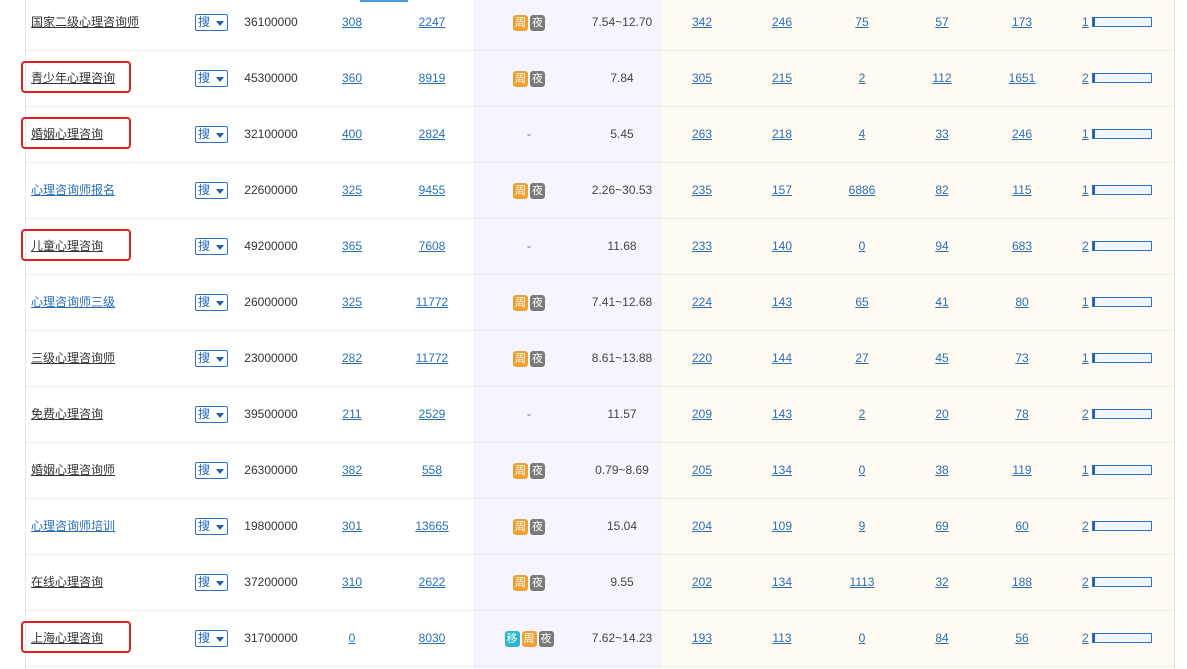 This screenshot has width=1187, height=669. Describe the element at coordinates (702, 358) in the screenshot. I see `metric-link-3: 220` at that location.